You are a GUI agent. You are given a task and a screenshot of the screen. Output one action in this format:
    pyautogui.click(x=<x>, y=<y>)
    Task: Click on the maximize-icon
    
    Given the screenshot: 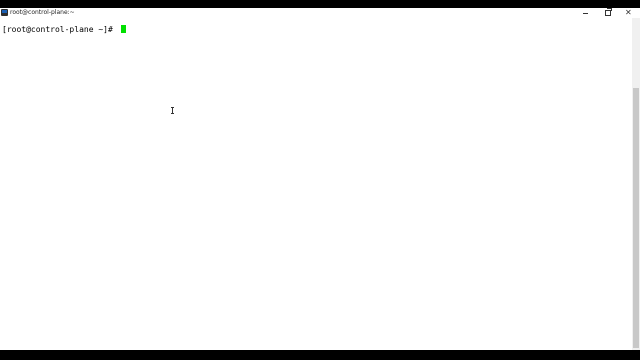 What is the action you would take?
    pyautogui.click(x=608, y=12)
    